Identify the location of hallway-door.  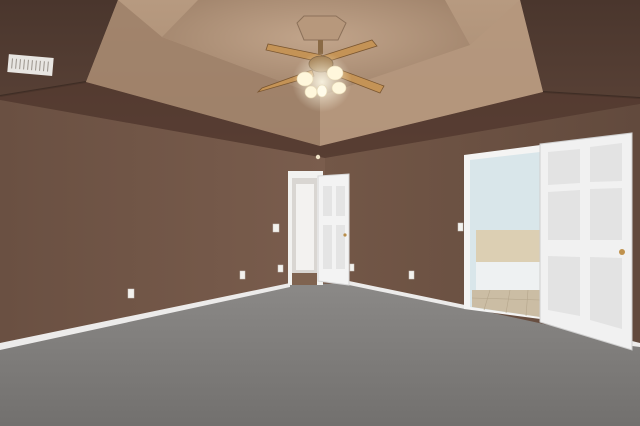
(333, 229).